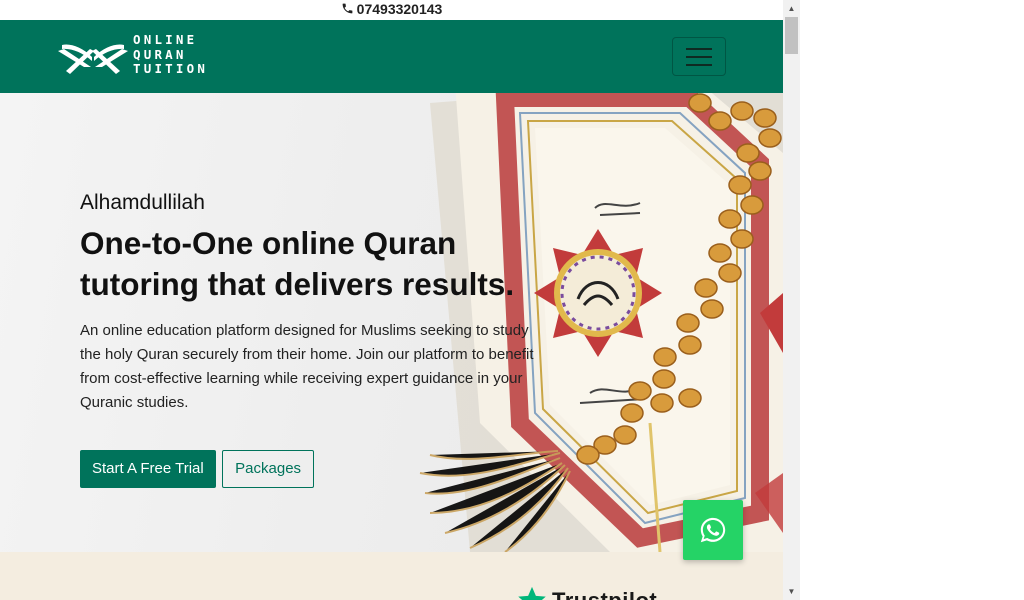 The height and width of the screenshot is (600, 1024). What do you see at coordinates (93, 59) in the screenshot?
I see `open-book-icon` at bounding box center [93, 59].